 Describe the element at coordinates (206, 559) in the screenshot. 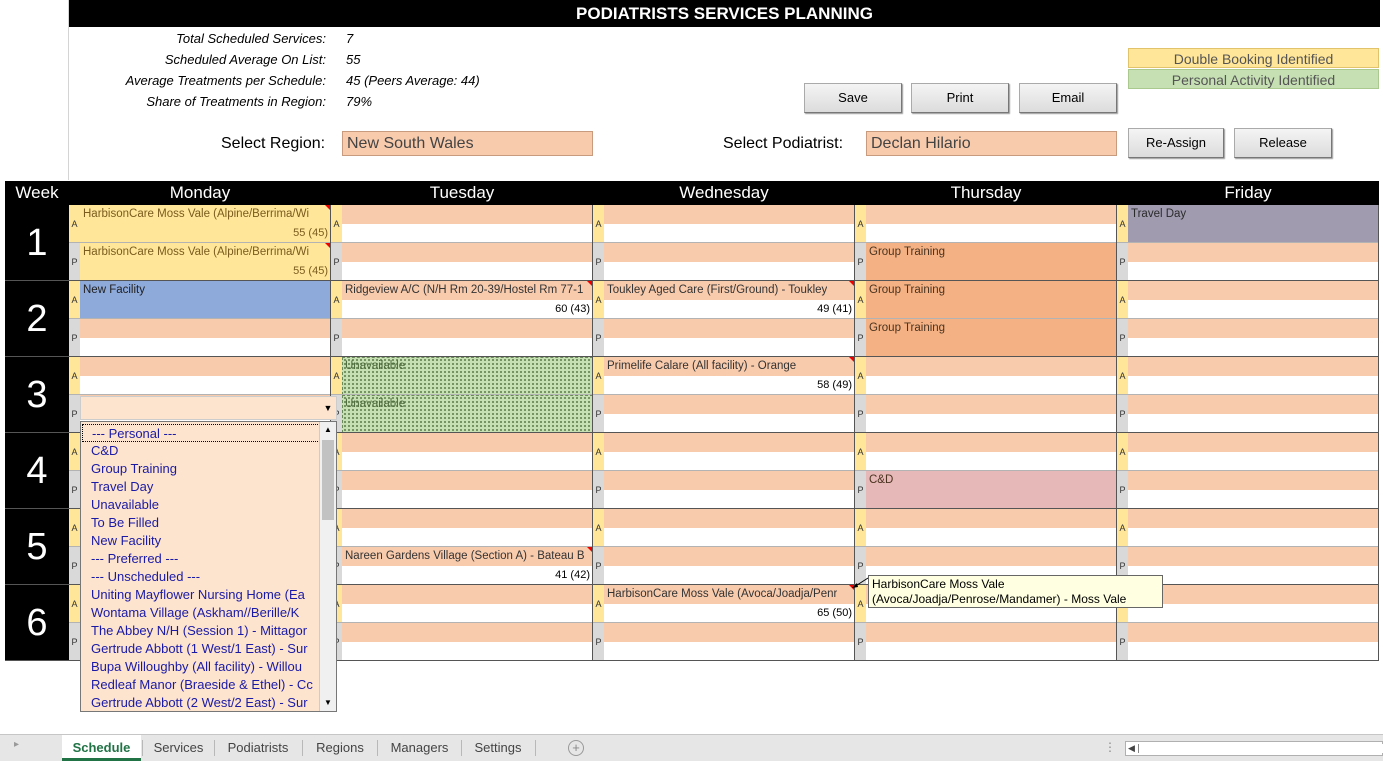

I see `dropdown-option: --- Preferred ---` at that location.